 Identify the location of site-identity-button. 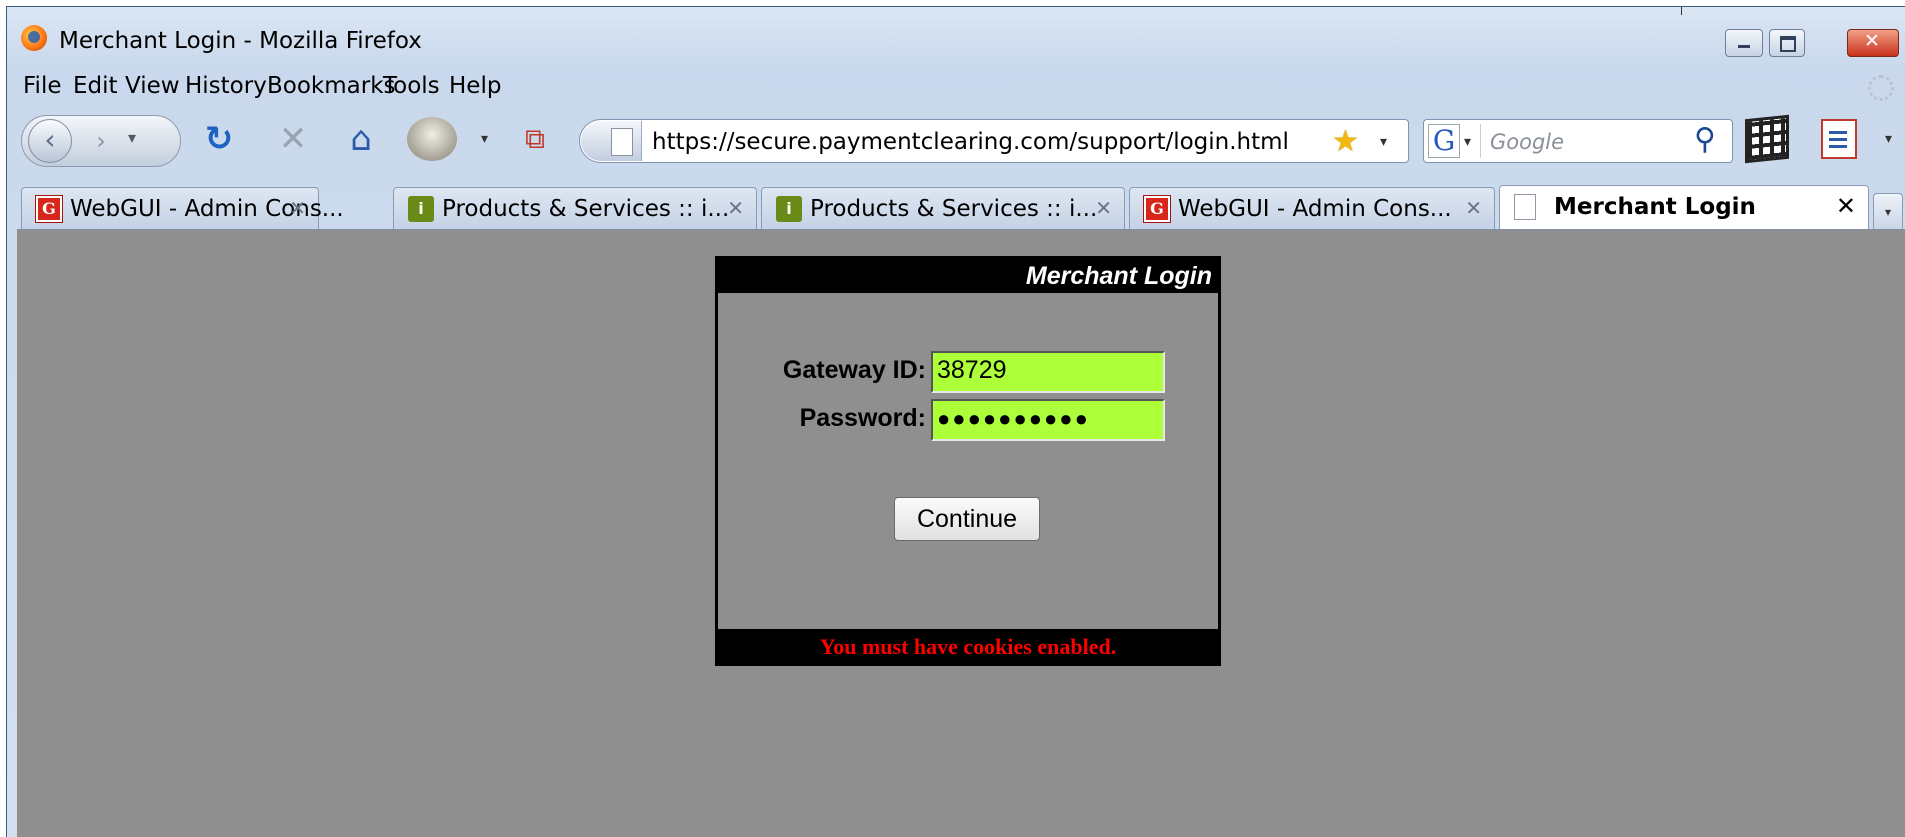
(611, 141).